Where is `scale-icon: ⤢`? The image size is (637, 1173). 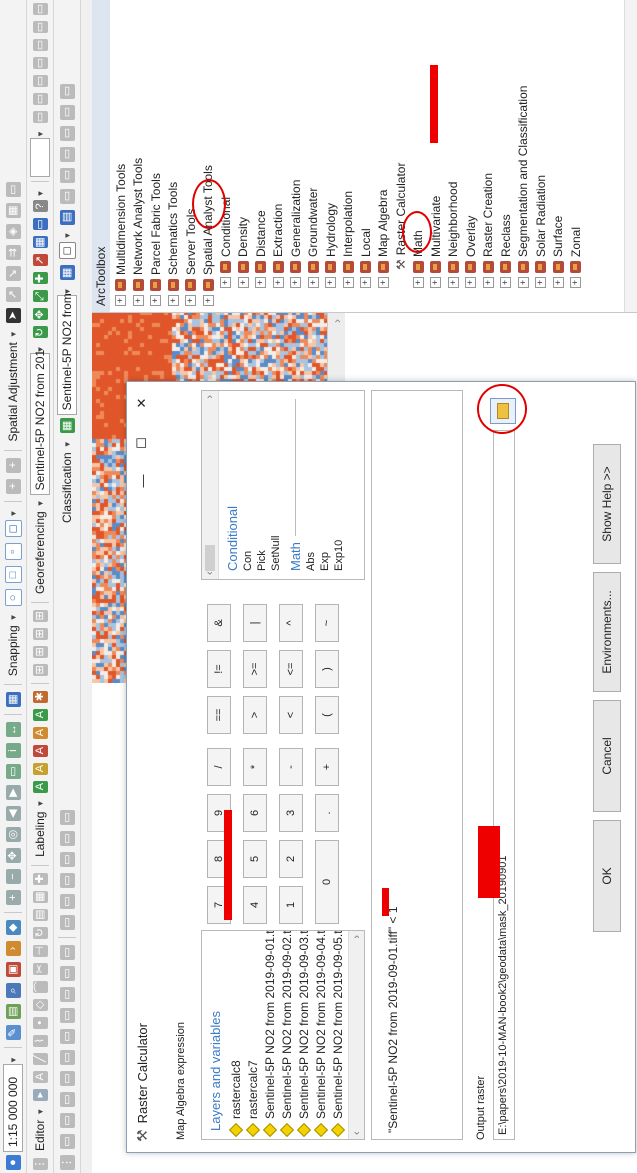 scale-icon: ⤢ is located at coordinates (40, 296).